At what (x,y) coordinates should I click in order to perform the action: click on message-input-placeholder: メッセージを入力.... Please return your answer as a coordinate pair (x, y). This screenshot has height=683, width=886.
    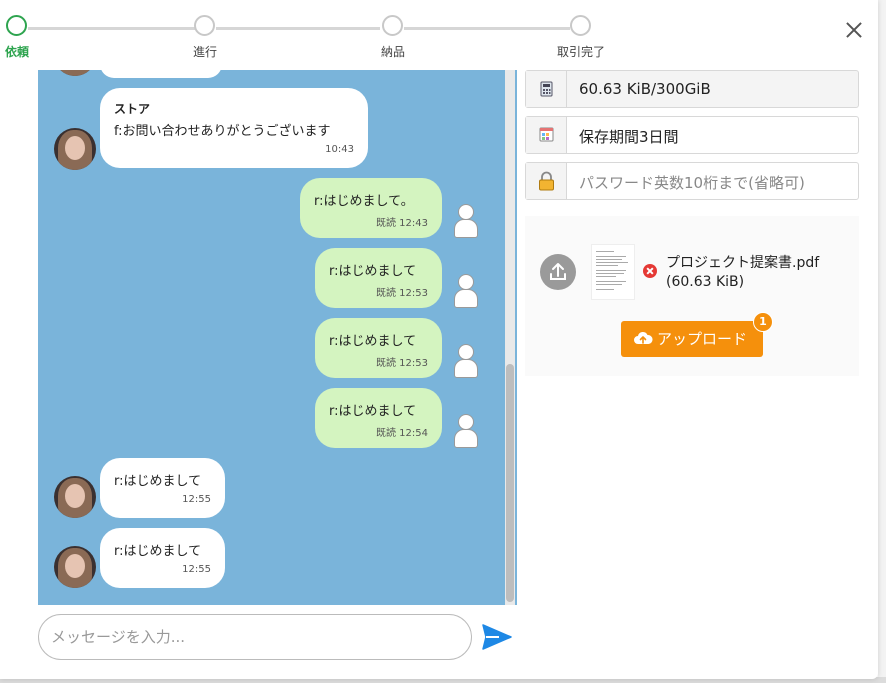
    Looking at the image, I should click on (118, 637).